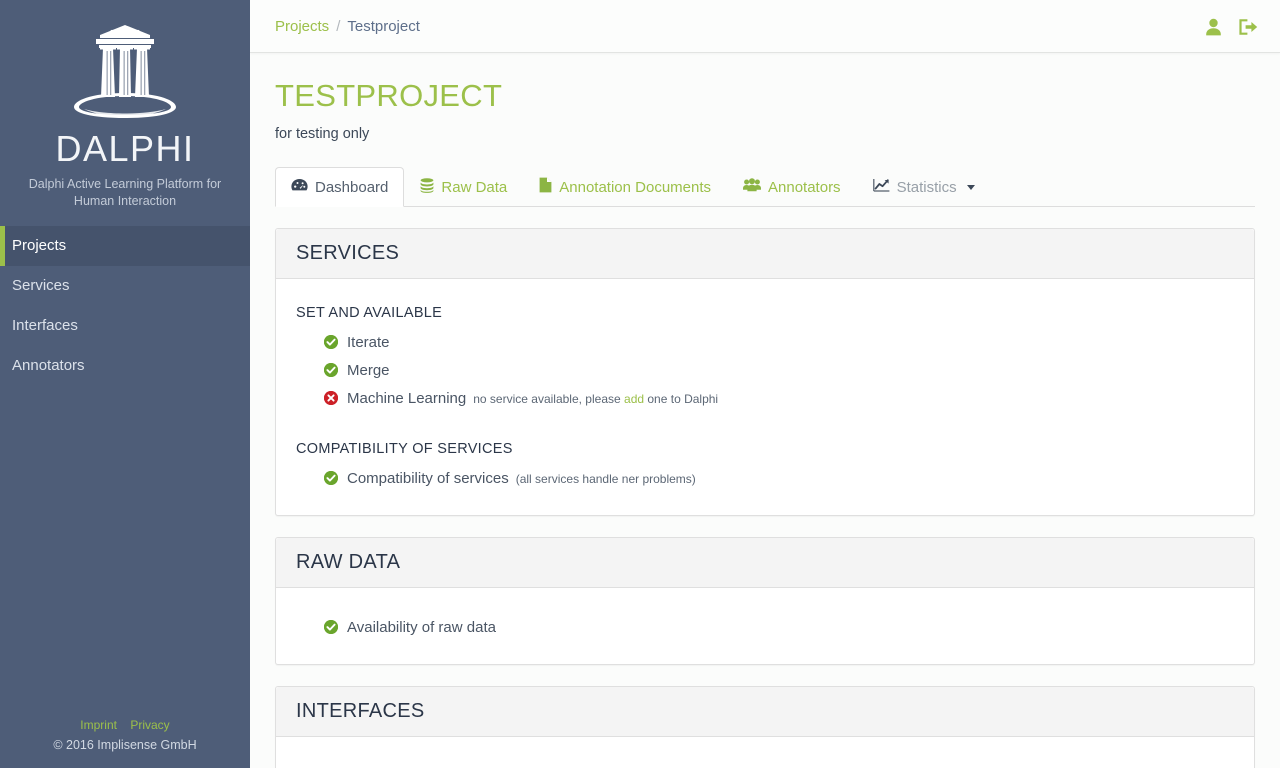 This screenshot has width=1280, height=768. Describe the element at coordinates (352, 187) in the screenshot. I see `tab-label: Dashboard` at that location.